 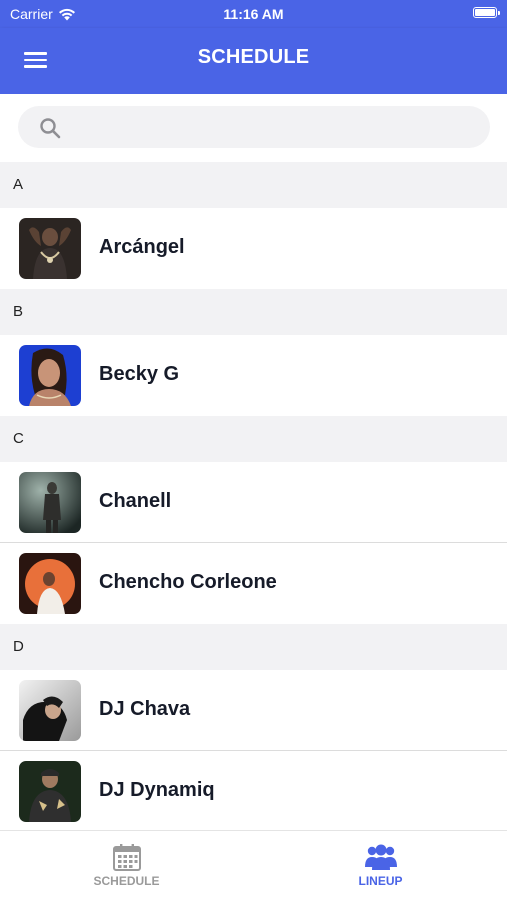 What do you see at coordinates (142, 247) in the screenshot?
I see `artist-name: Arcángel` at bounding box center [142, 247].